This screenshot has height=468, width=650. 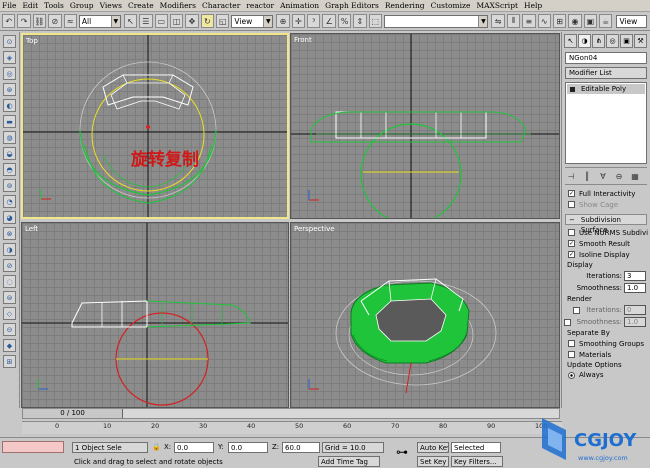 What do you see at coordinates (603, 176) in the screenshot?
I see `make-unique-icon: ∀` at bounding box center [603, 176].